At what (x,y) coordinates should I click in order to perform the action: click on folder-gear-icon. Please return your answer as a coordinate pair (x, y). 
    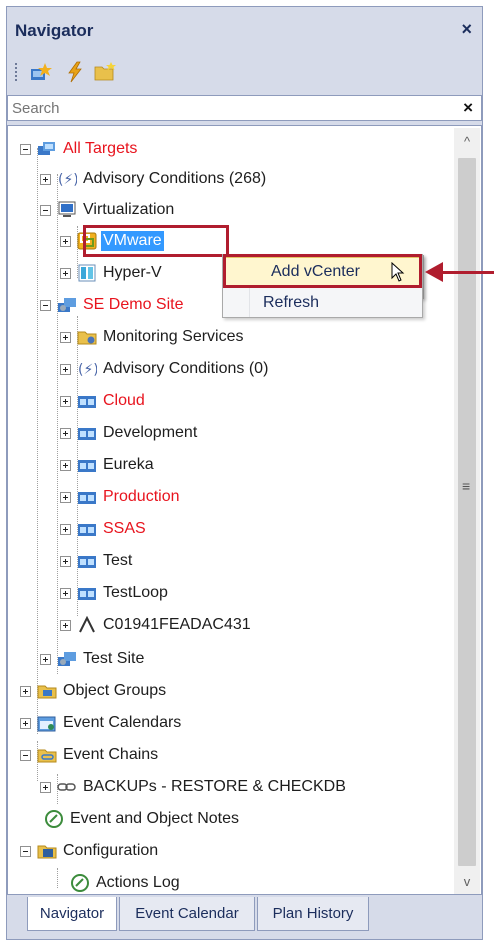
    Looking at the image, I should click on (87, 338).